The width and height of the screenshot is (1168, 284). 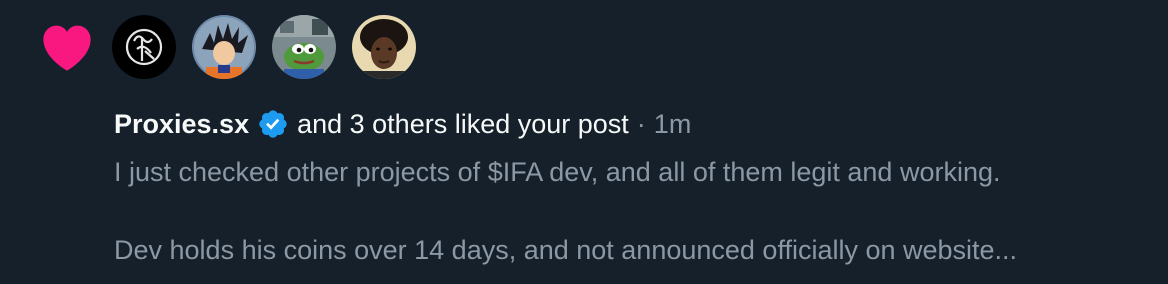 I want to click on avatar-person-photo, so click(x=384, y=47).